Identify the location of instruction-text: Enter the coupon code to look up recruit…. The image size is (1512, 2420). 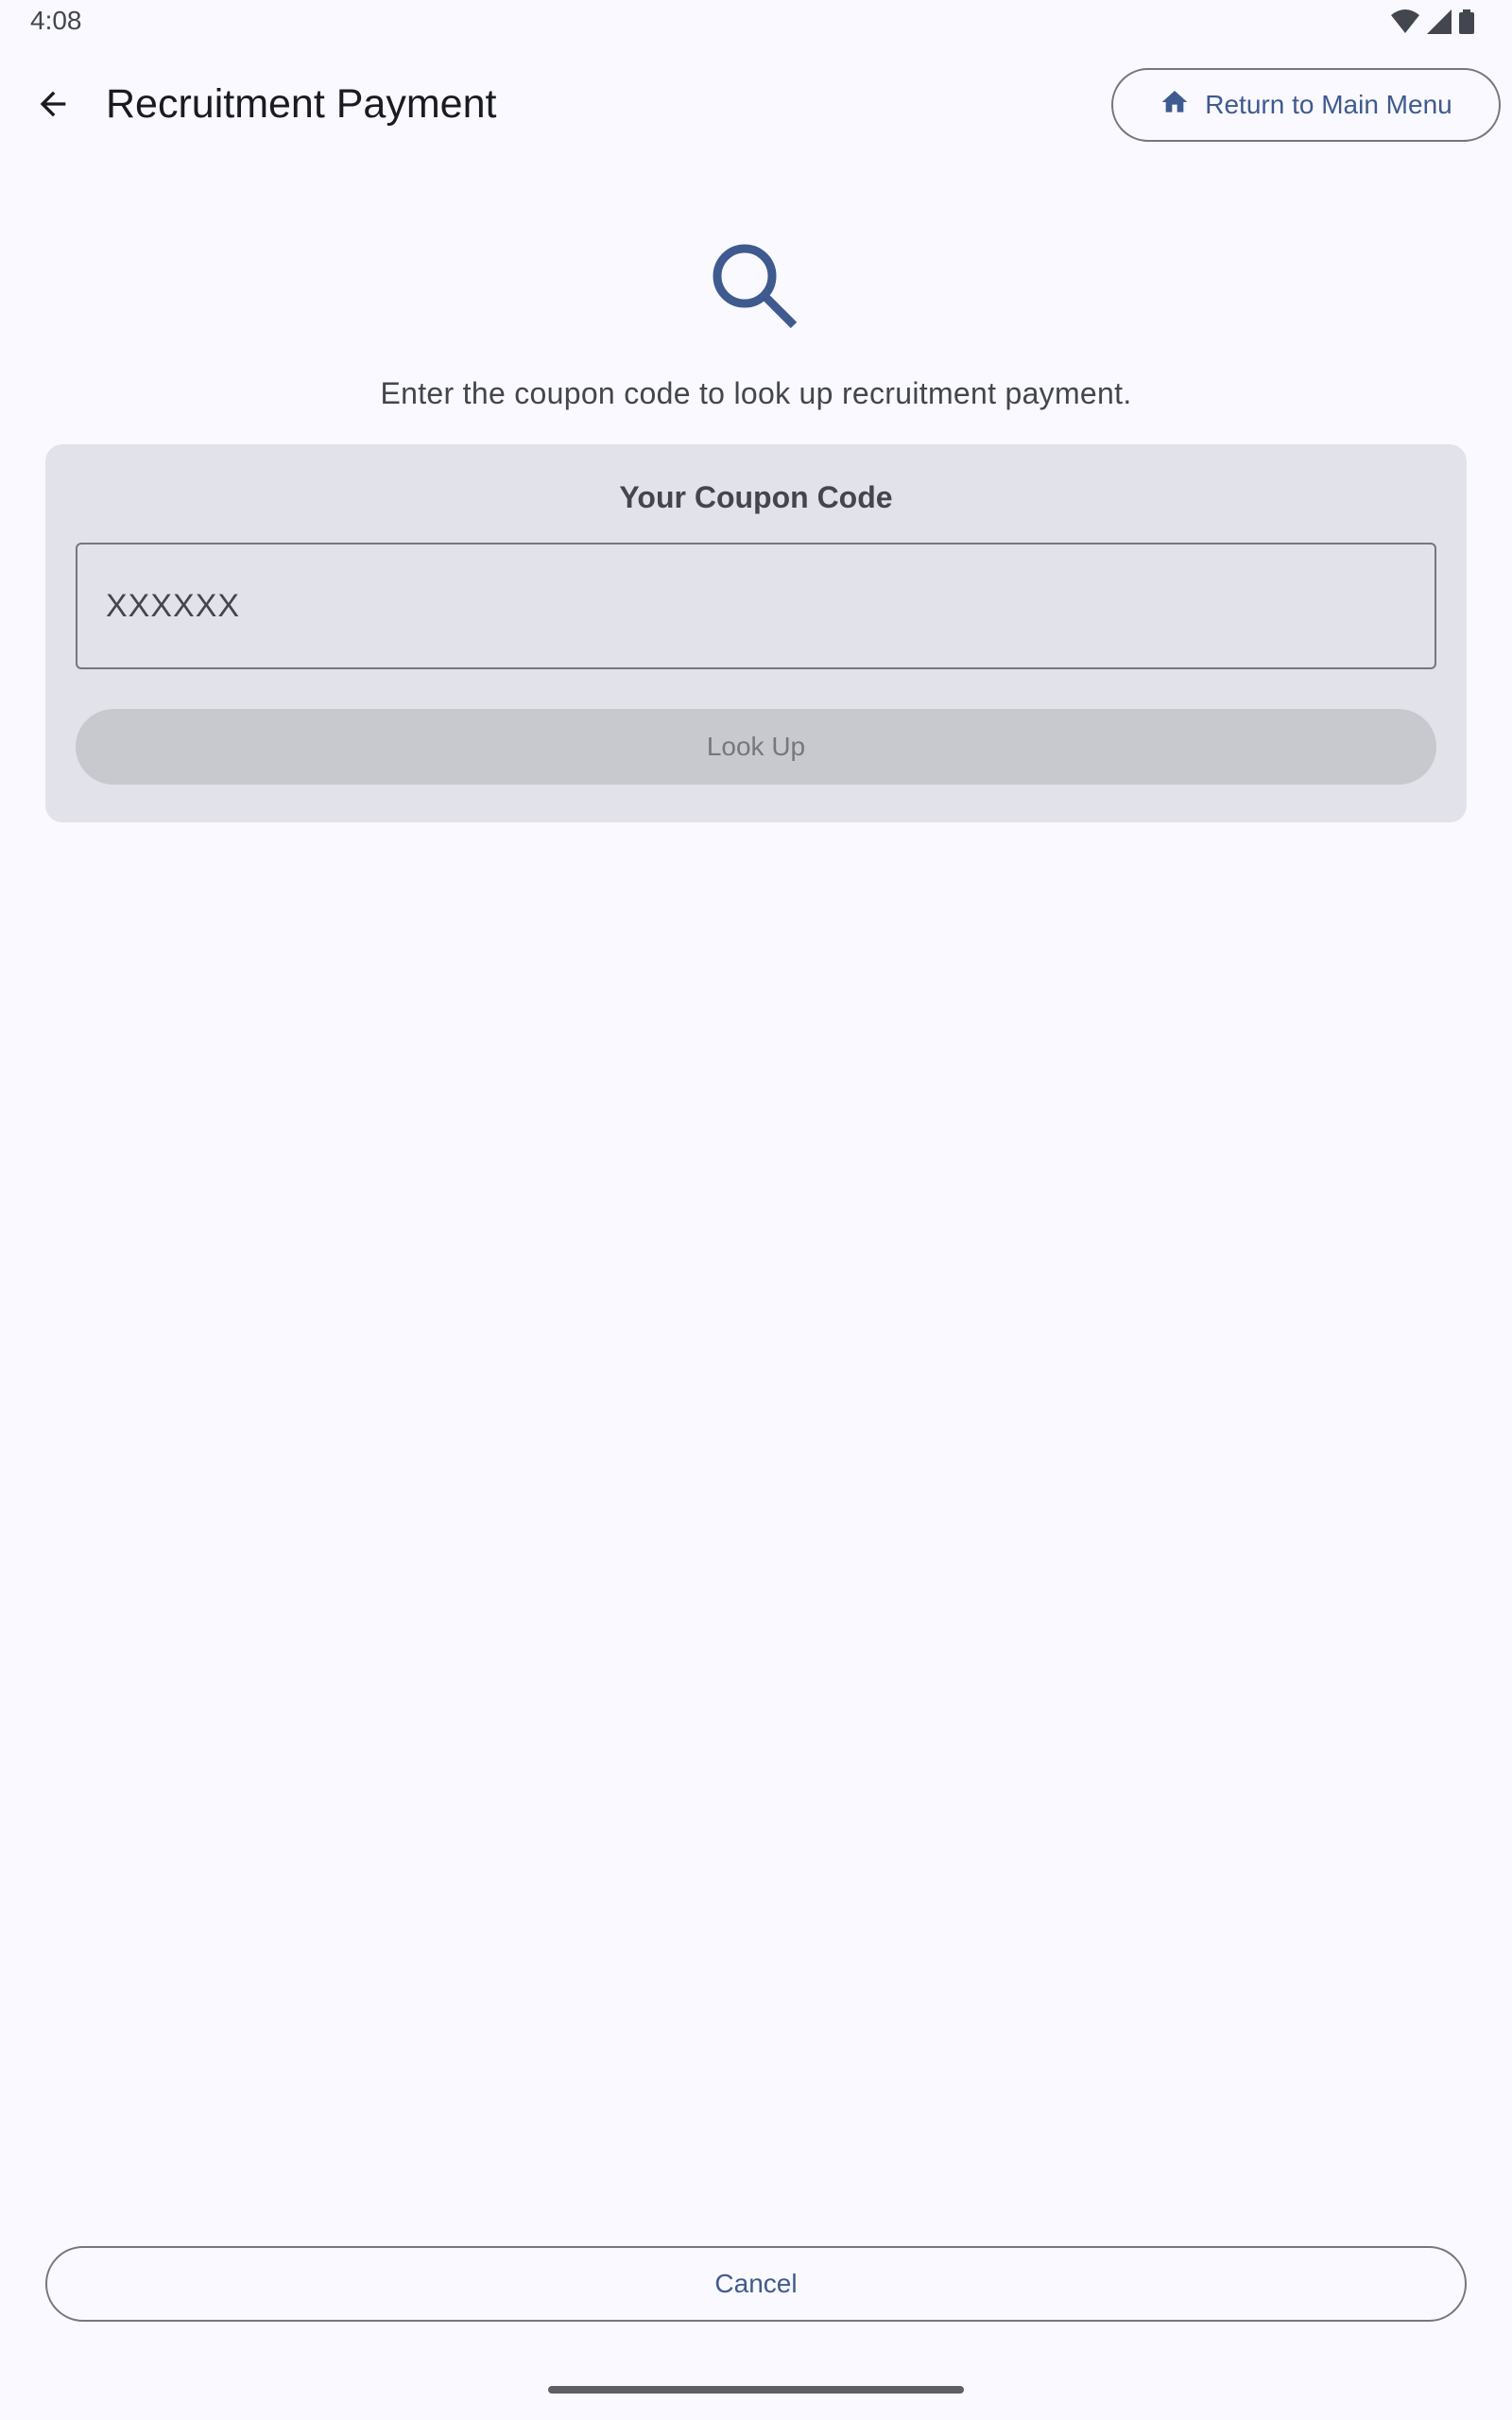
(756, 393).